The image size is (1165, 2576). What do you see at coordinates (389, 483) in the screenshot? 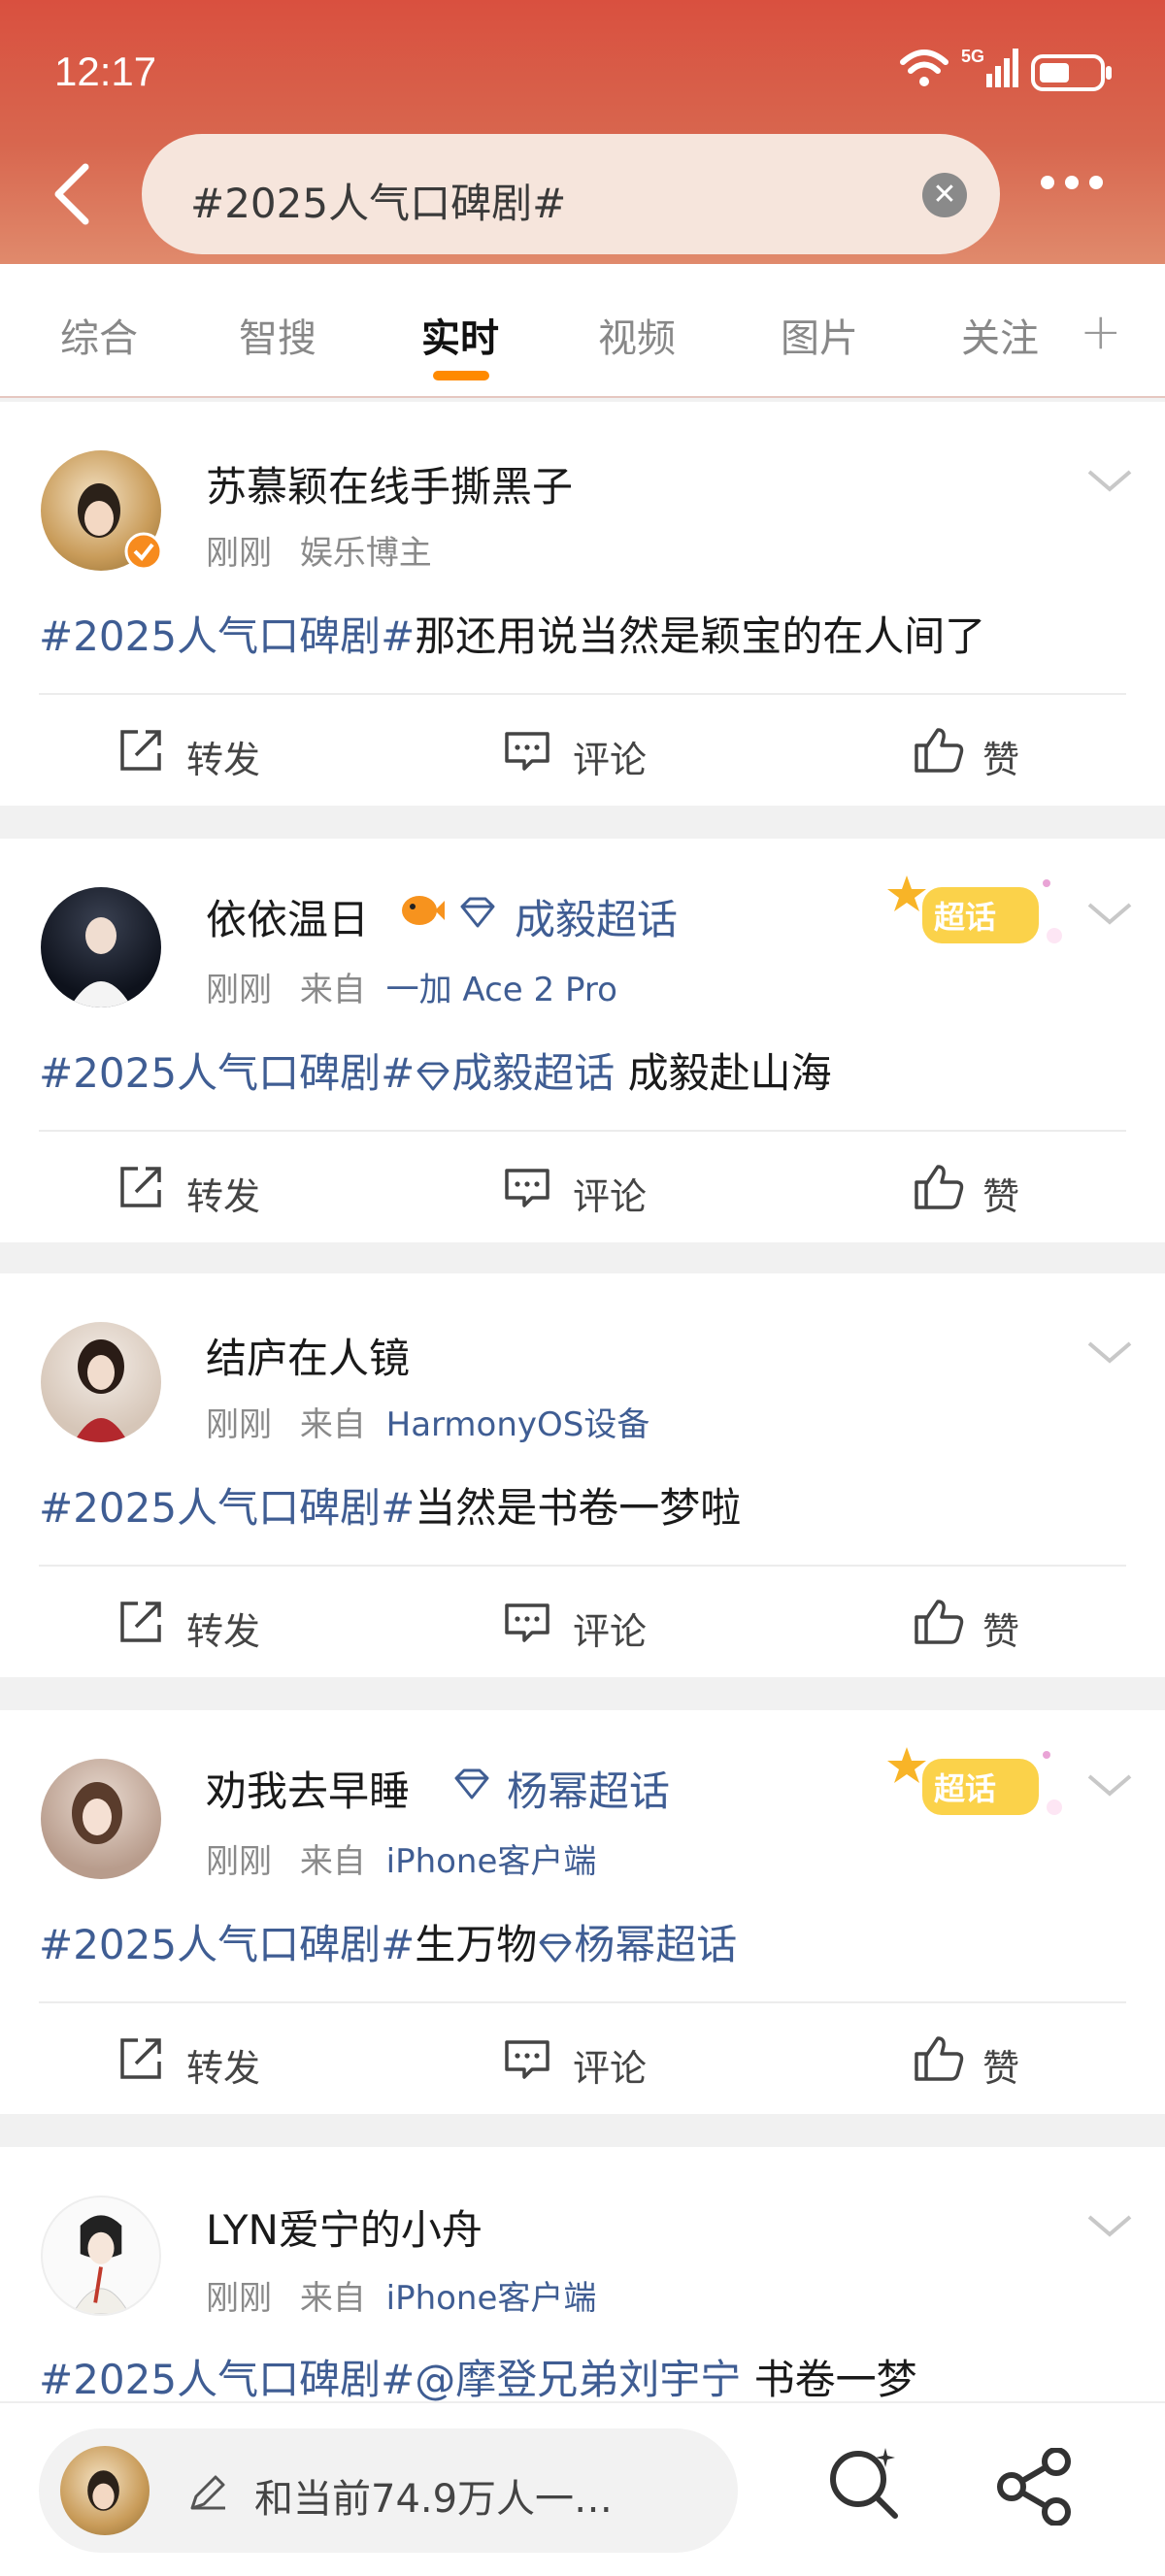
I see `username: 苏慕颖在线手撕黑子` at bounding box center [389, 483].